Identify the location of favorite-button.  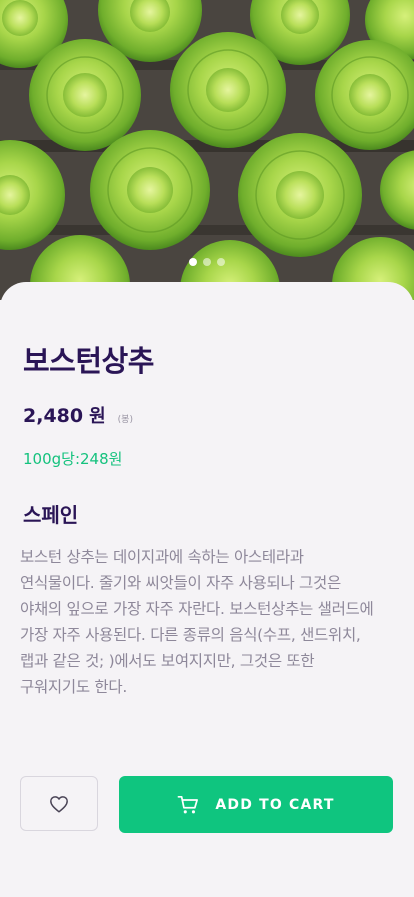
(59, 803).